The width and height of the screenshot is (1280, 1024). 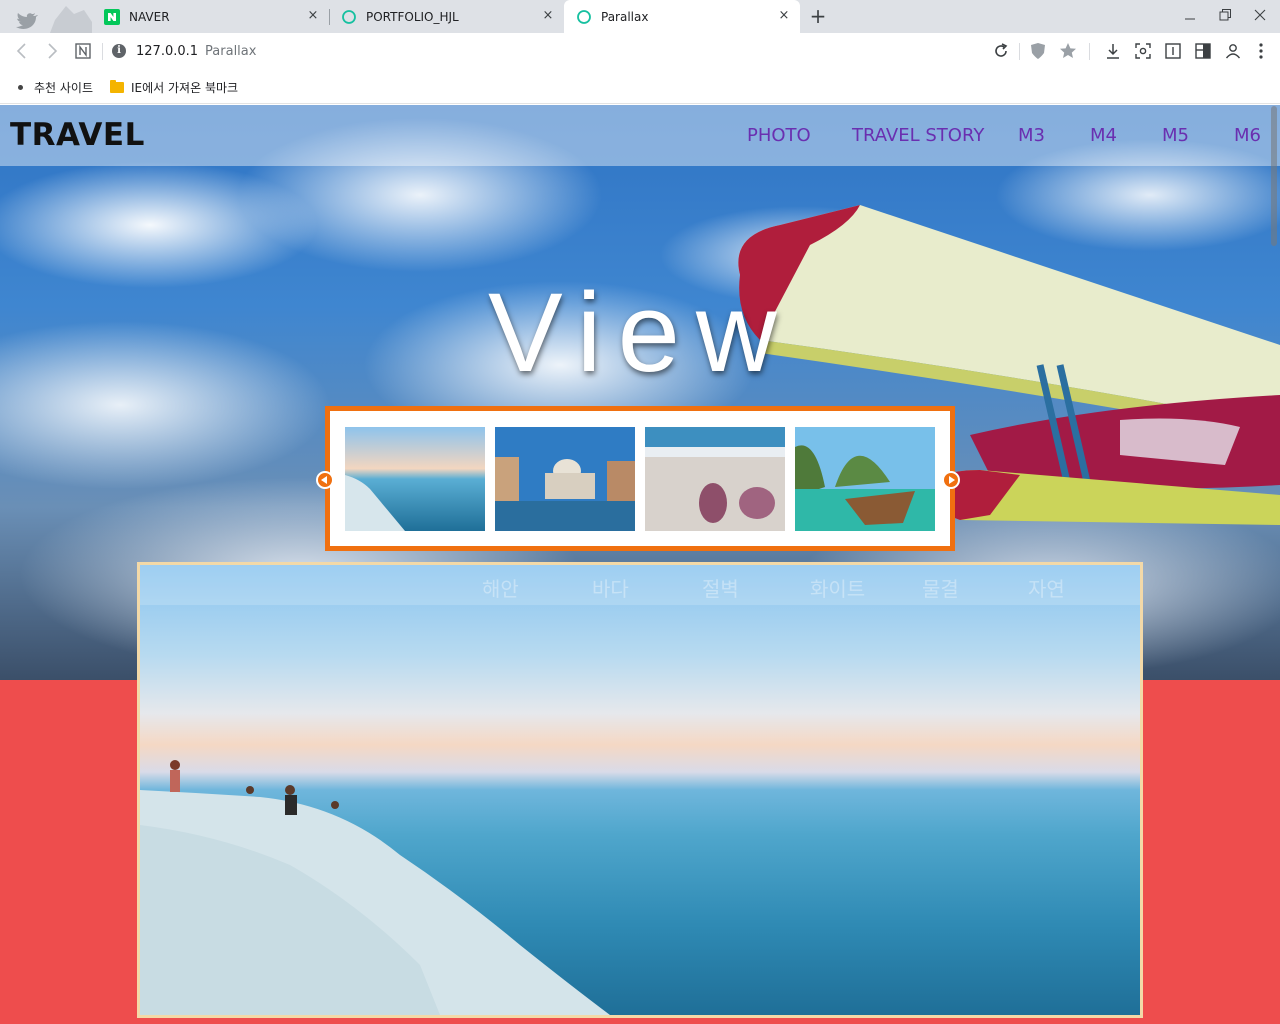 I want to click on reader-icon, so click(x=1173, y=51).